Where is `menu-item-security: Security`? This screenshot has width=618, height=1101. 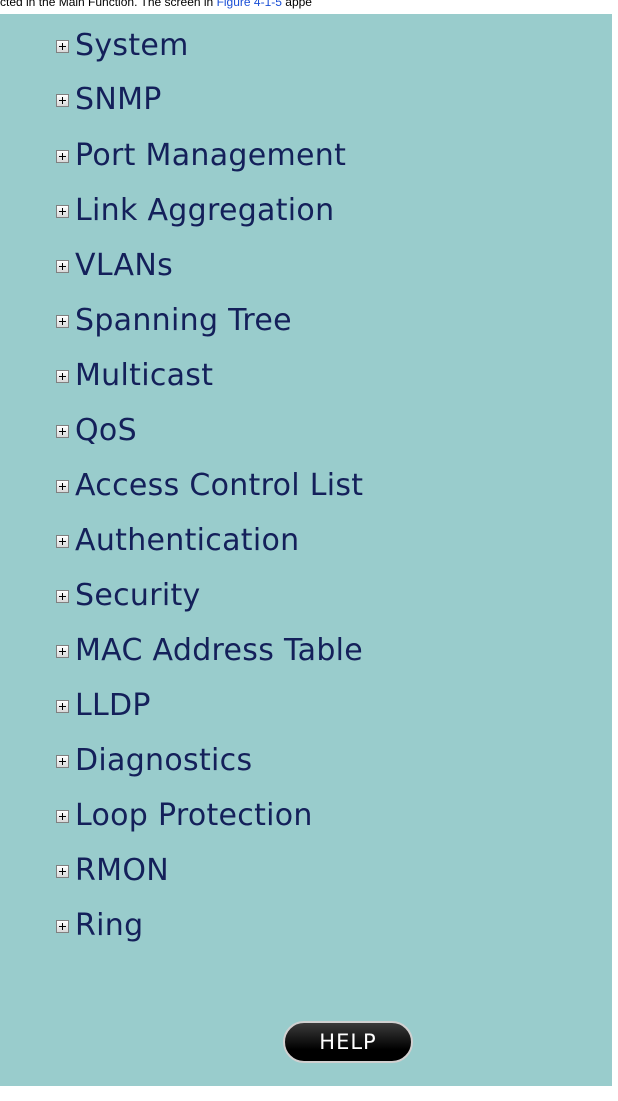 menu-item-security: Security is located at coordinates (128, 596).